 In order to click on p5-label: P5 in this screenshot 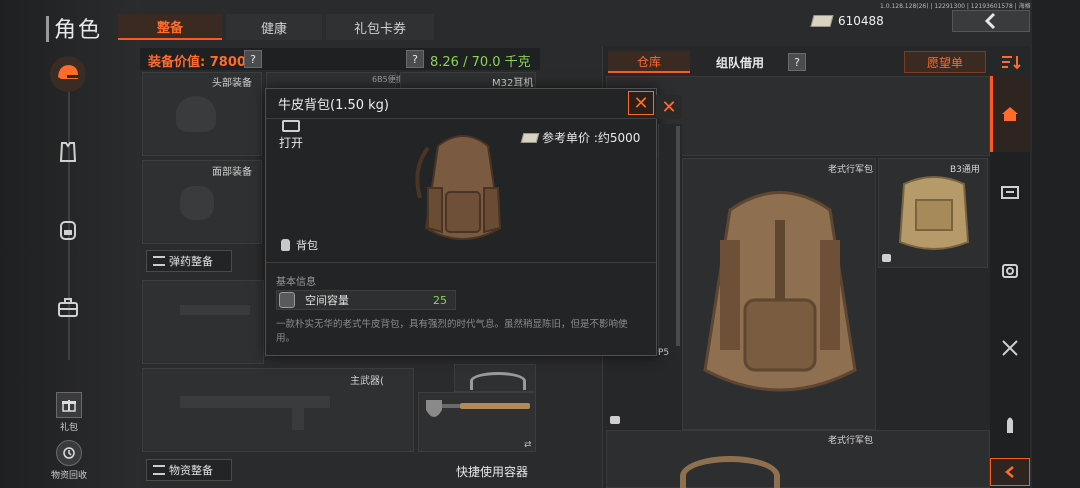, I will do `click(664, 353)`.